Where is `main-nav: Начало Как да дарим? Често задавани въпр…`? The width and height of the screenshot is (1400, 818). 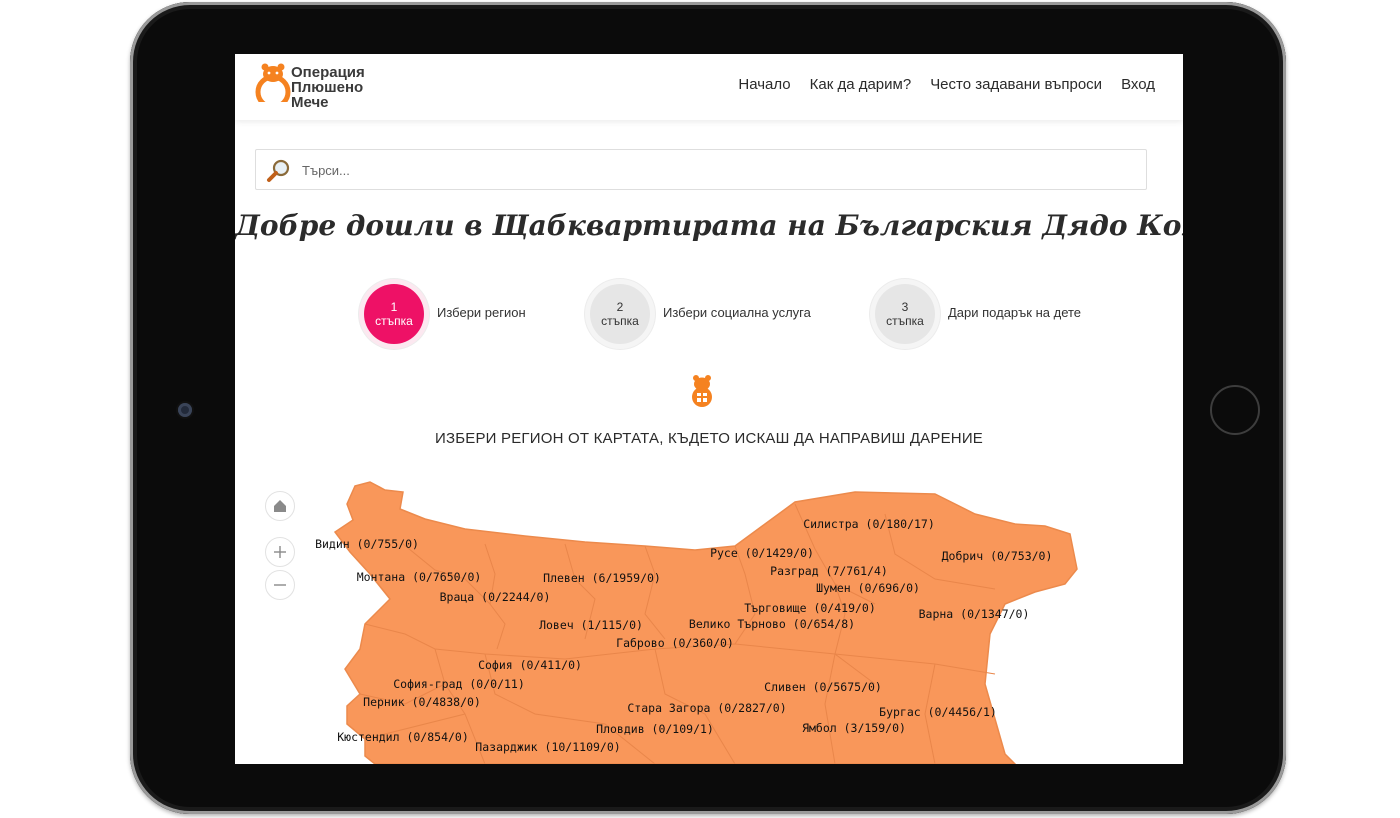
main-nav: Начало Как да дарим? Често задавани въпр… is located at coordinates (946, 84).